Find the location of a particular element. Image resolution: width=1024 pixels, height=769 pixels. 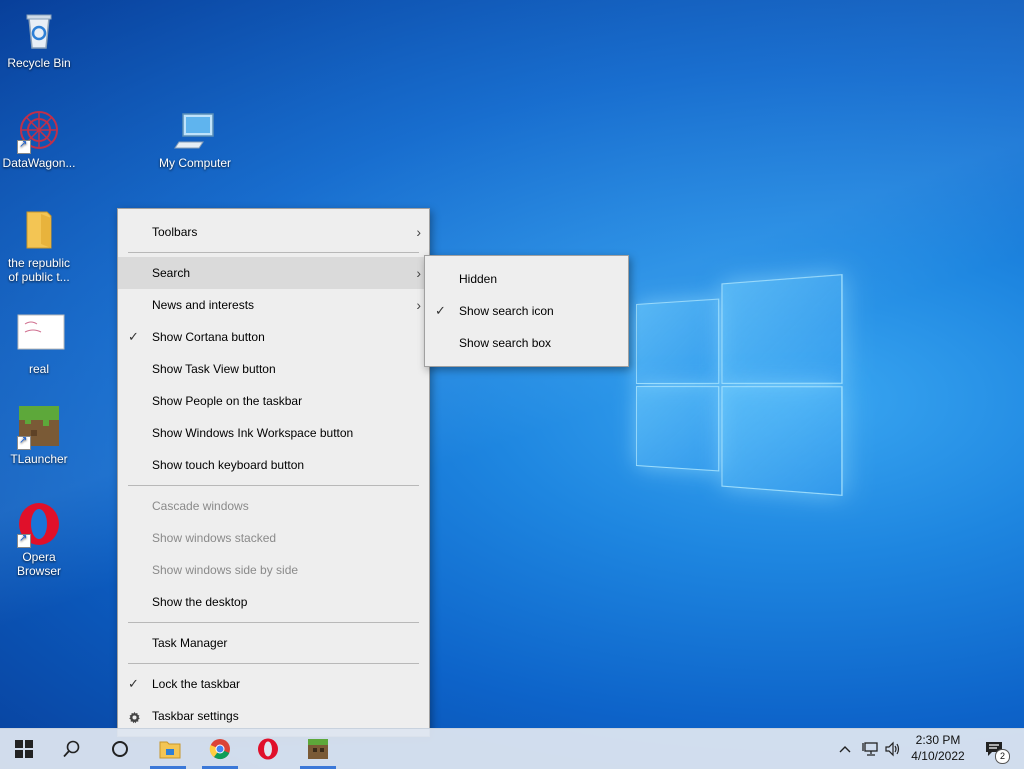

menu-item-show-cortana-button: ✓ Show Cortana button is located at coordinates (273, 337).